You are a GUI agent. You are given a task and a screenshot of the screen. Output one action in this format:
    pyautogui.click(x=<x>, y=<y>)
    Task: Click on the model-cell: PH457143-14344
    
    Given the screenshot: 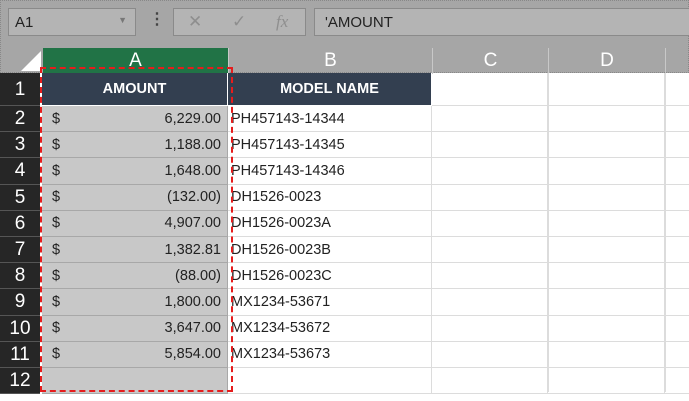 What is the action you would take?
    pyautogui.click(x=330, y=119)
    